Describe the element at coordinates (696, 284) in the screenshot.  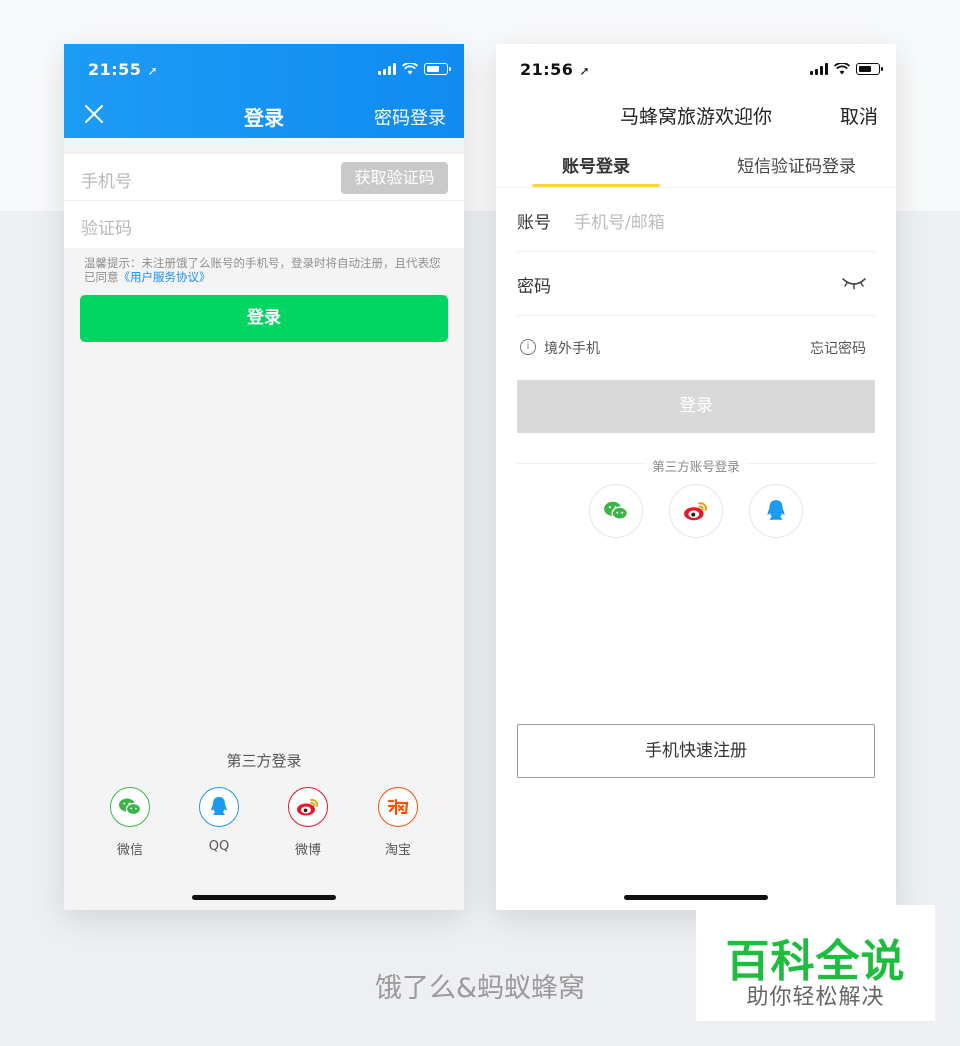
I see `password-field: 密码` at that location.